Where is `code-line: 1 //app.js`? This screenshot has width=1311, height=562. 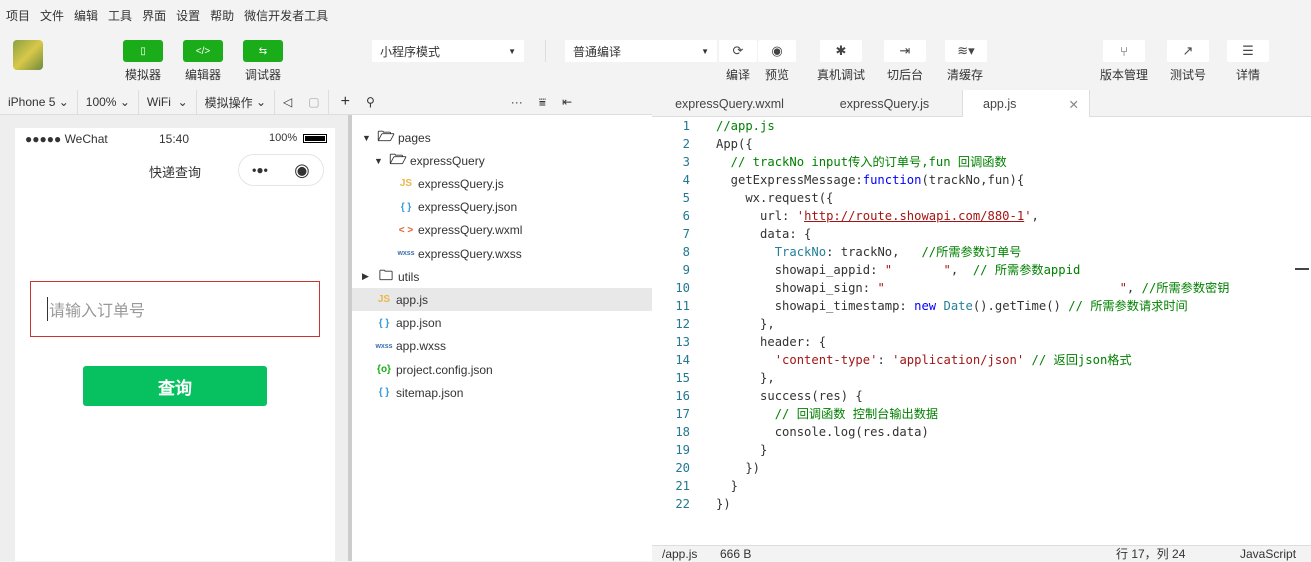 code-line: 1 //app.js is located at coordinates (972, 126).